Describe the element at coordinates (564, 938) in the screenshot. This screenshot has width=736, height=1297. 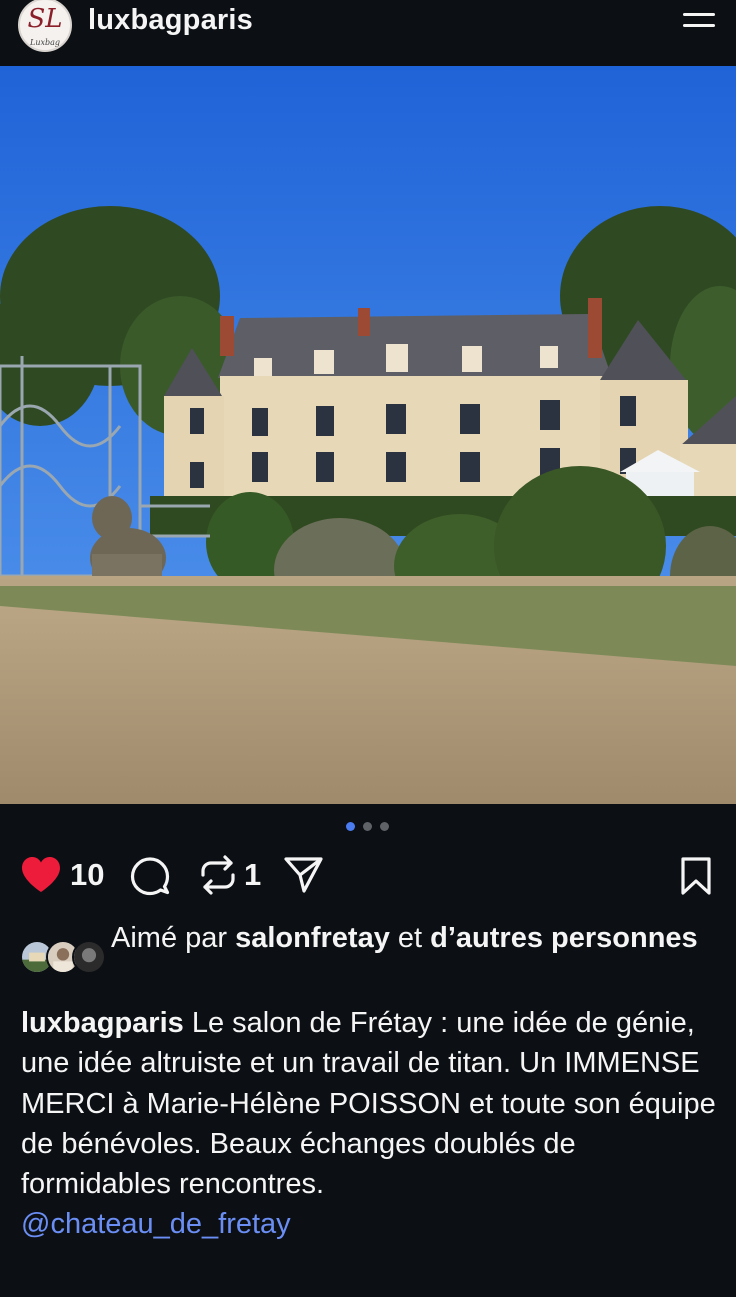
I see `liked-by-others: d’autres personnes` at that location.